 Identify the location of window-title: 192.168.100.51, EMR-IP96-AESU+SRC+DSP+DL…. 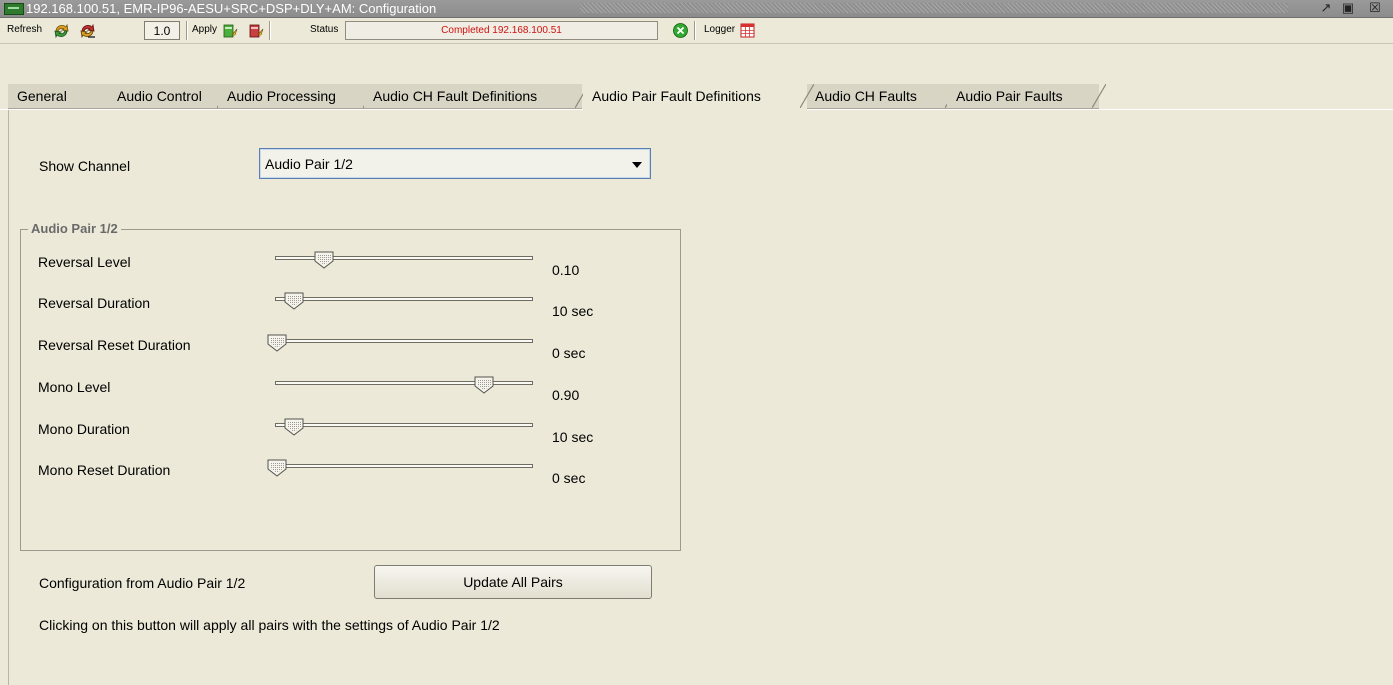
(231, 8).